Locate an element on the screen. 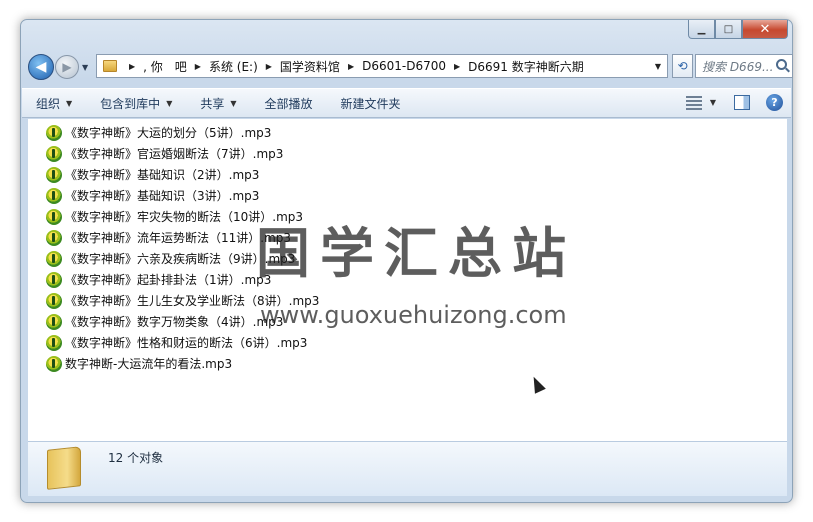  view-dropdown-icon: ▼ is located at coordinates (713, 102).